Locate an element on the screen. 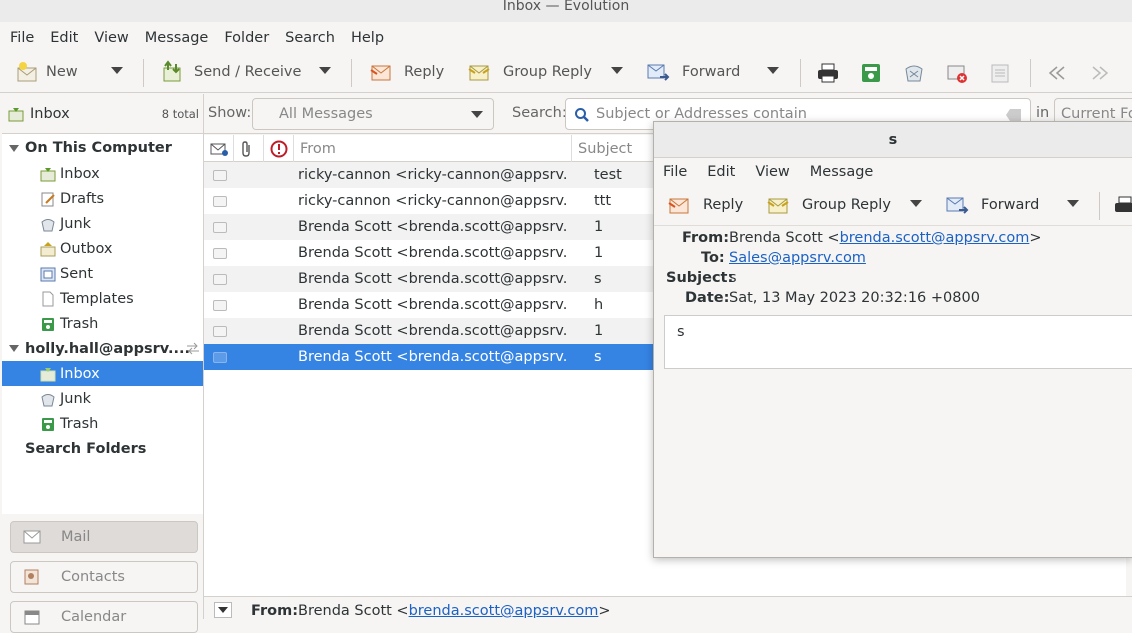 This screenshot has height=633, width=1132. mark-junk-icon is located at coordinates (914, 73).